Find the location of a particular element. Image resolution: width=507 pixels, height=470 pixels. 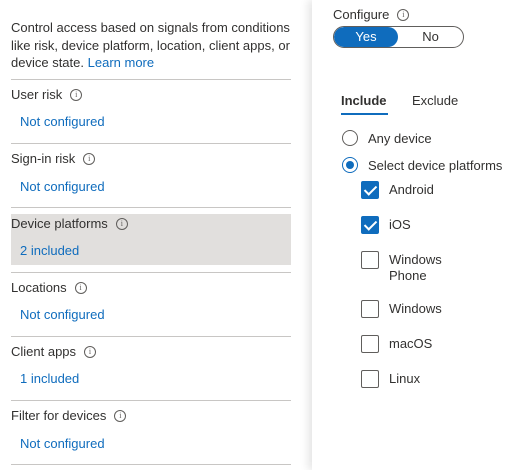

any-device-label: Any device is located at coordinates (400, 138).